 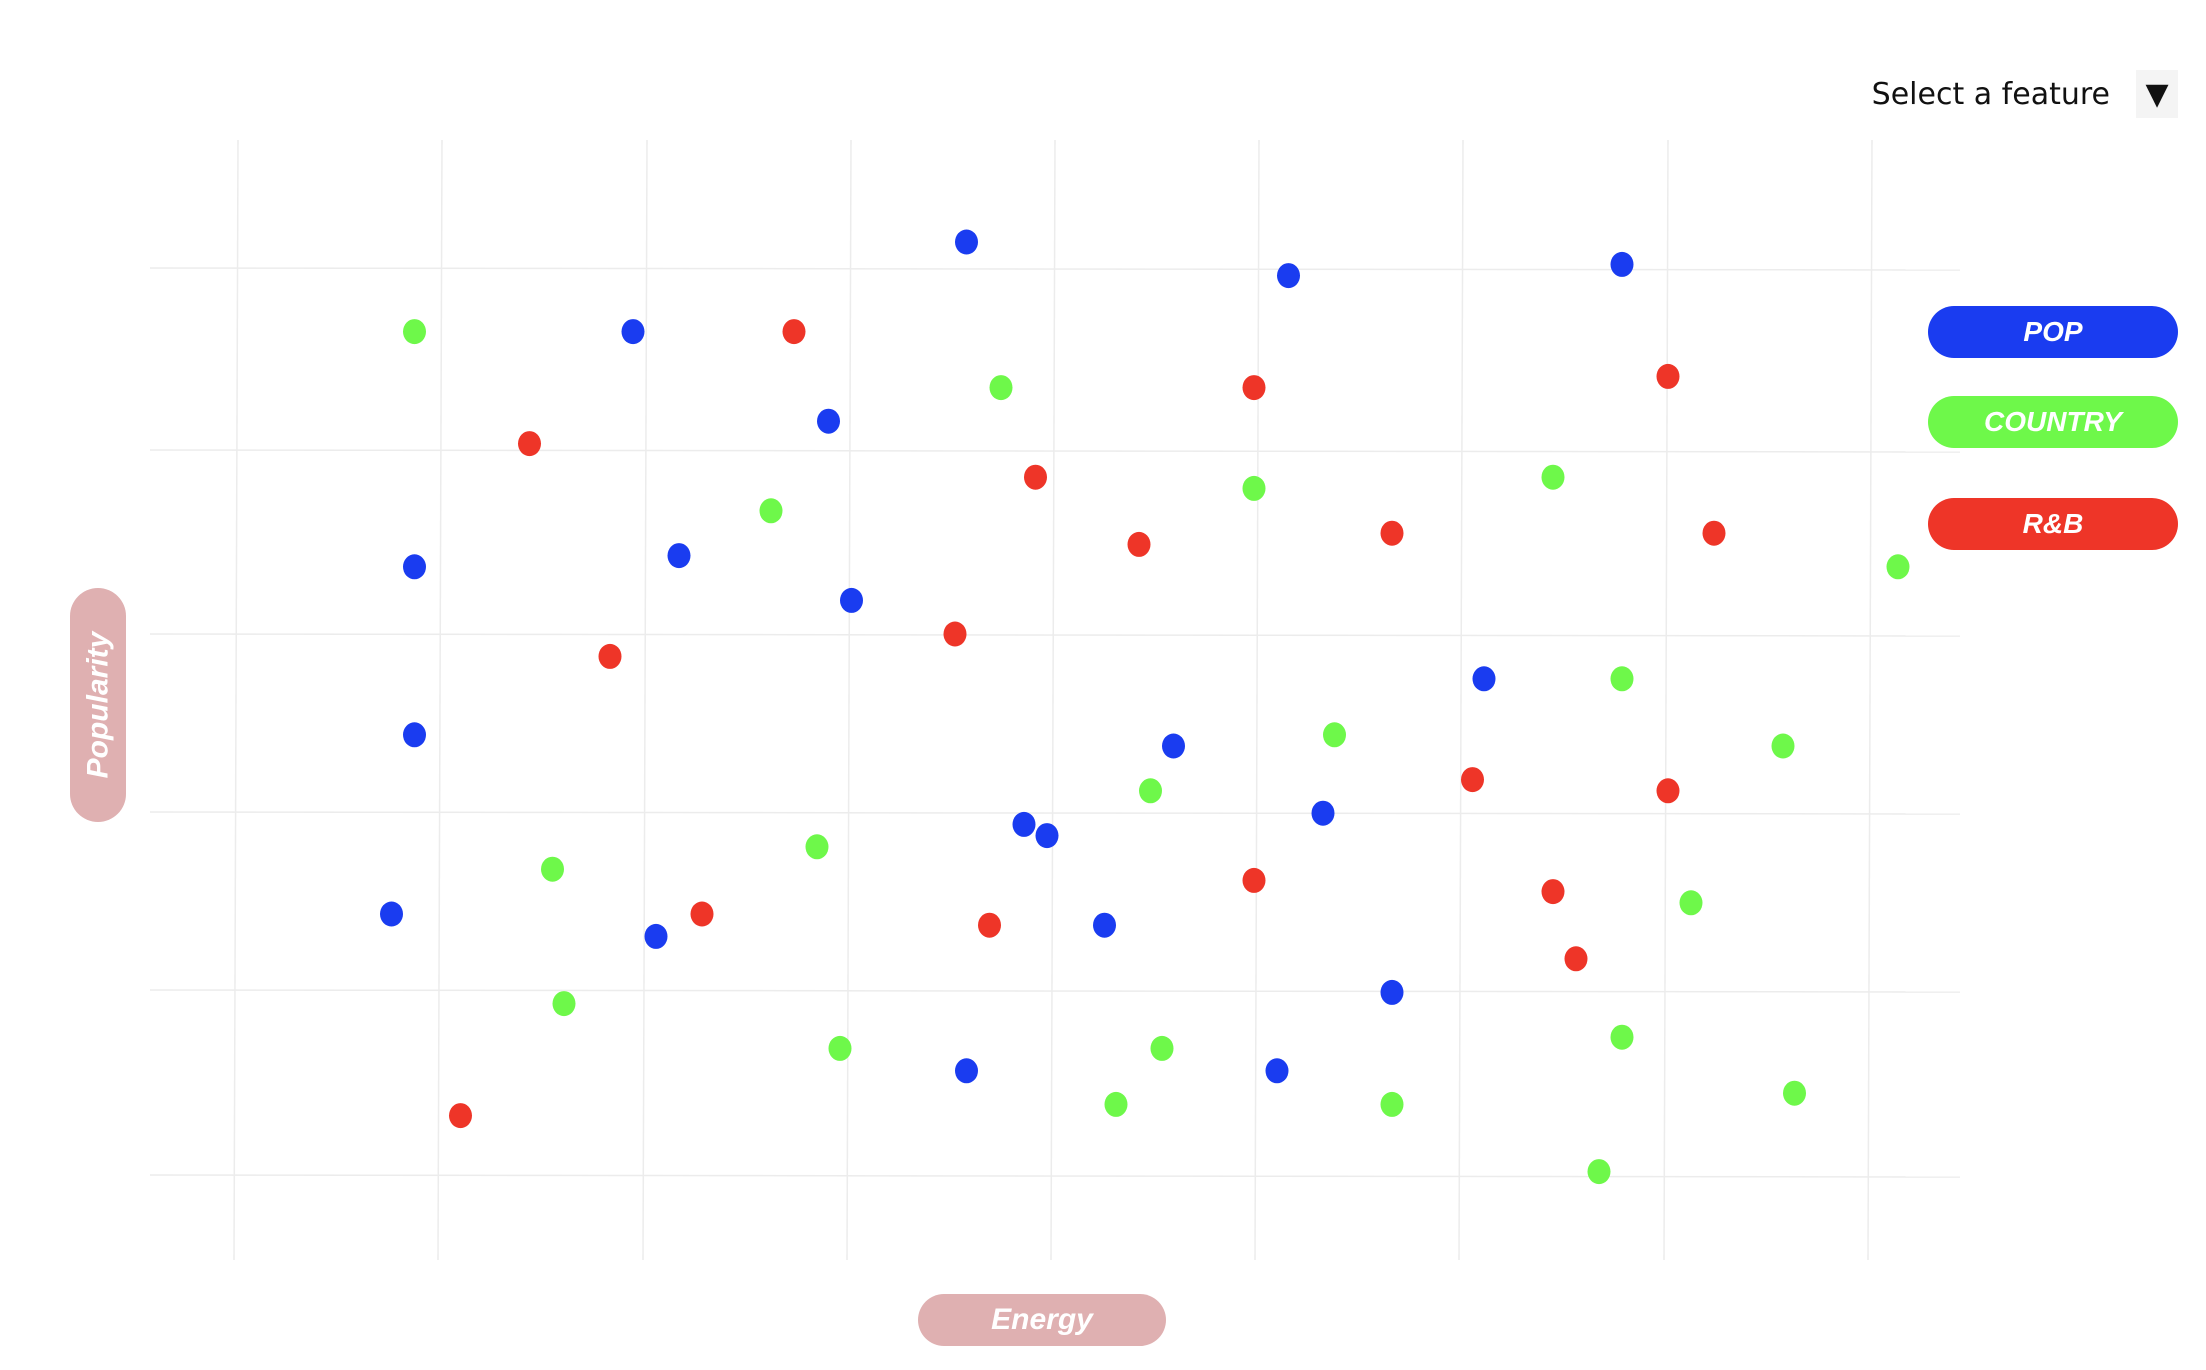 I want to click on feature-select-label: Select a feature, so click(x=1990, y=94).